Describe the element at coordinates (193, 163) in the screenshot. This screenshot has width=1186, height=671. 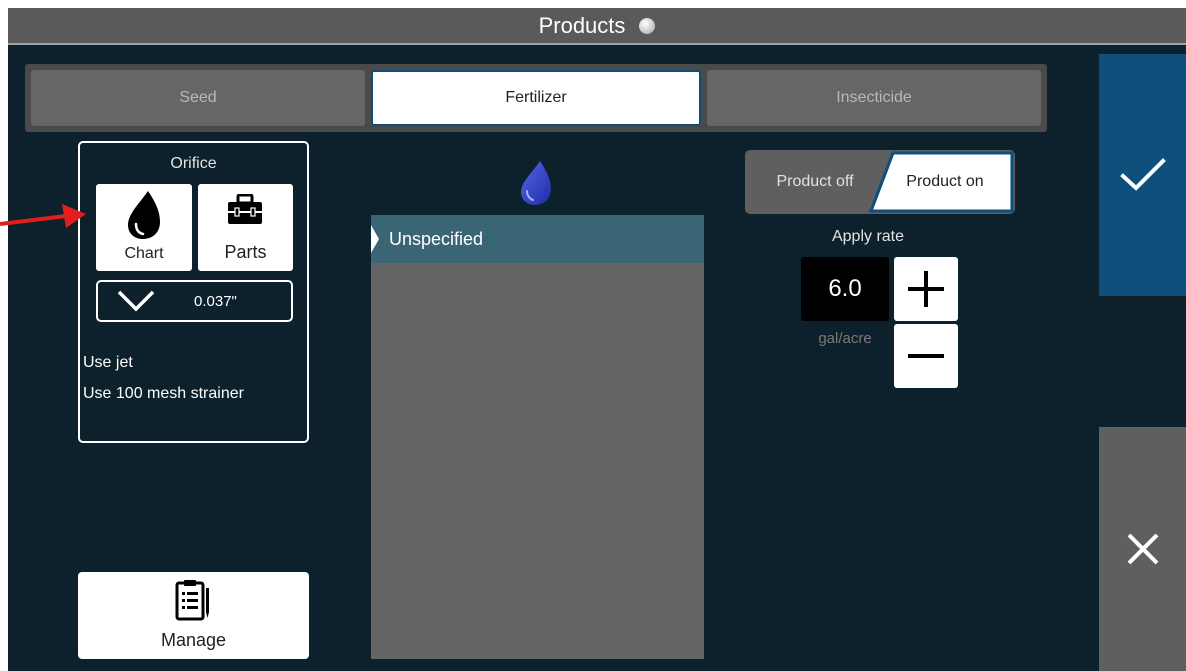
I see `orifice-title: Orifice` at that location.